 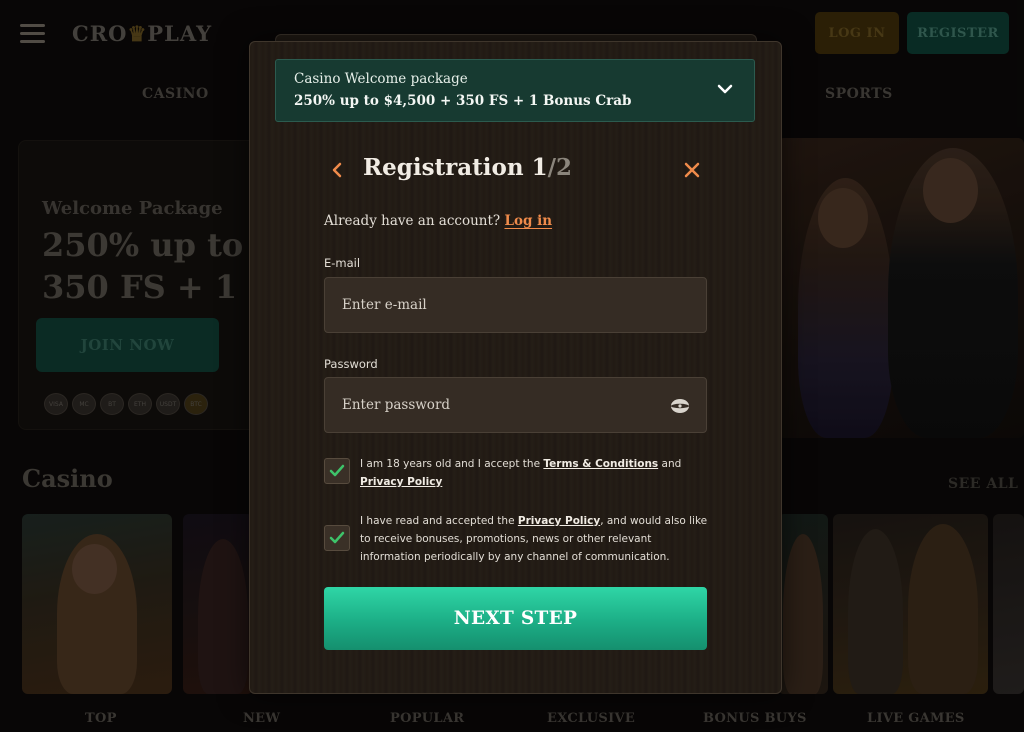 I want to click on password-label: Password, so click(x=351, y=364).